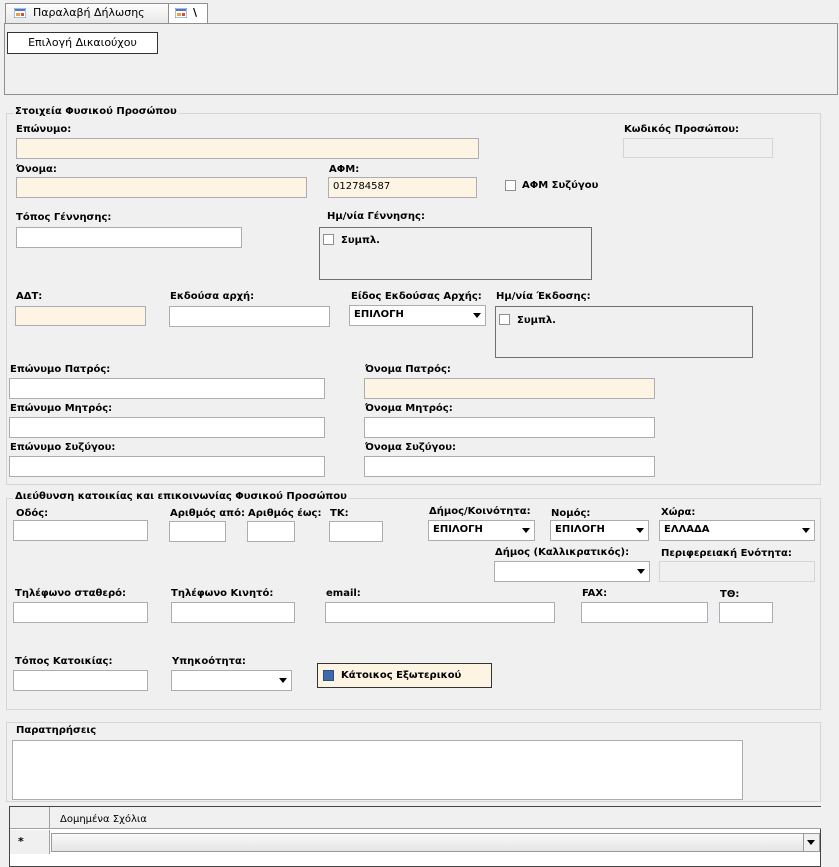  What do you see at coordinates (504, 319) in the screenshot?
I see `issue-date-checkbox` at bounding box center [504, 319].